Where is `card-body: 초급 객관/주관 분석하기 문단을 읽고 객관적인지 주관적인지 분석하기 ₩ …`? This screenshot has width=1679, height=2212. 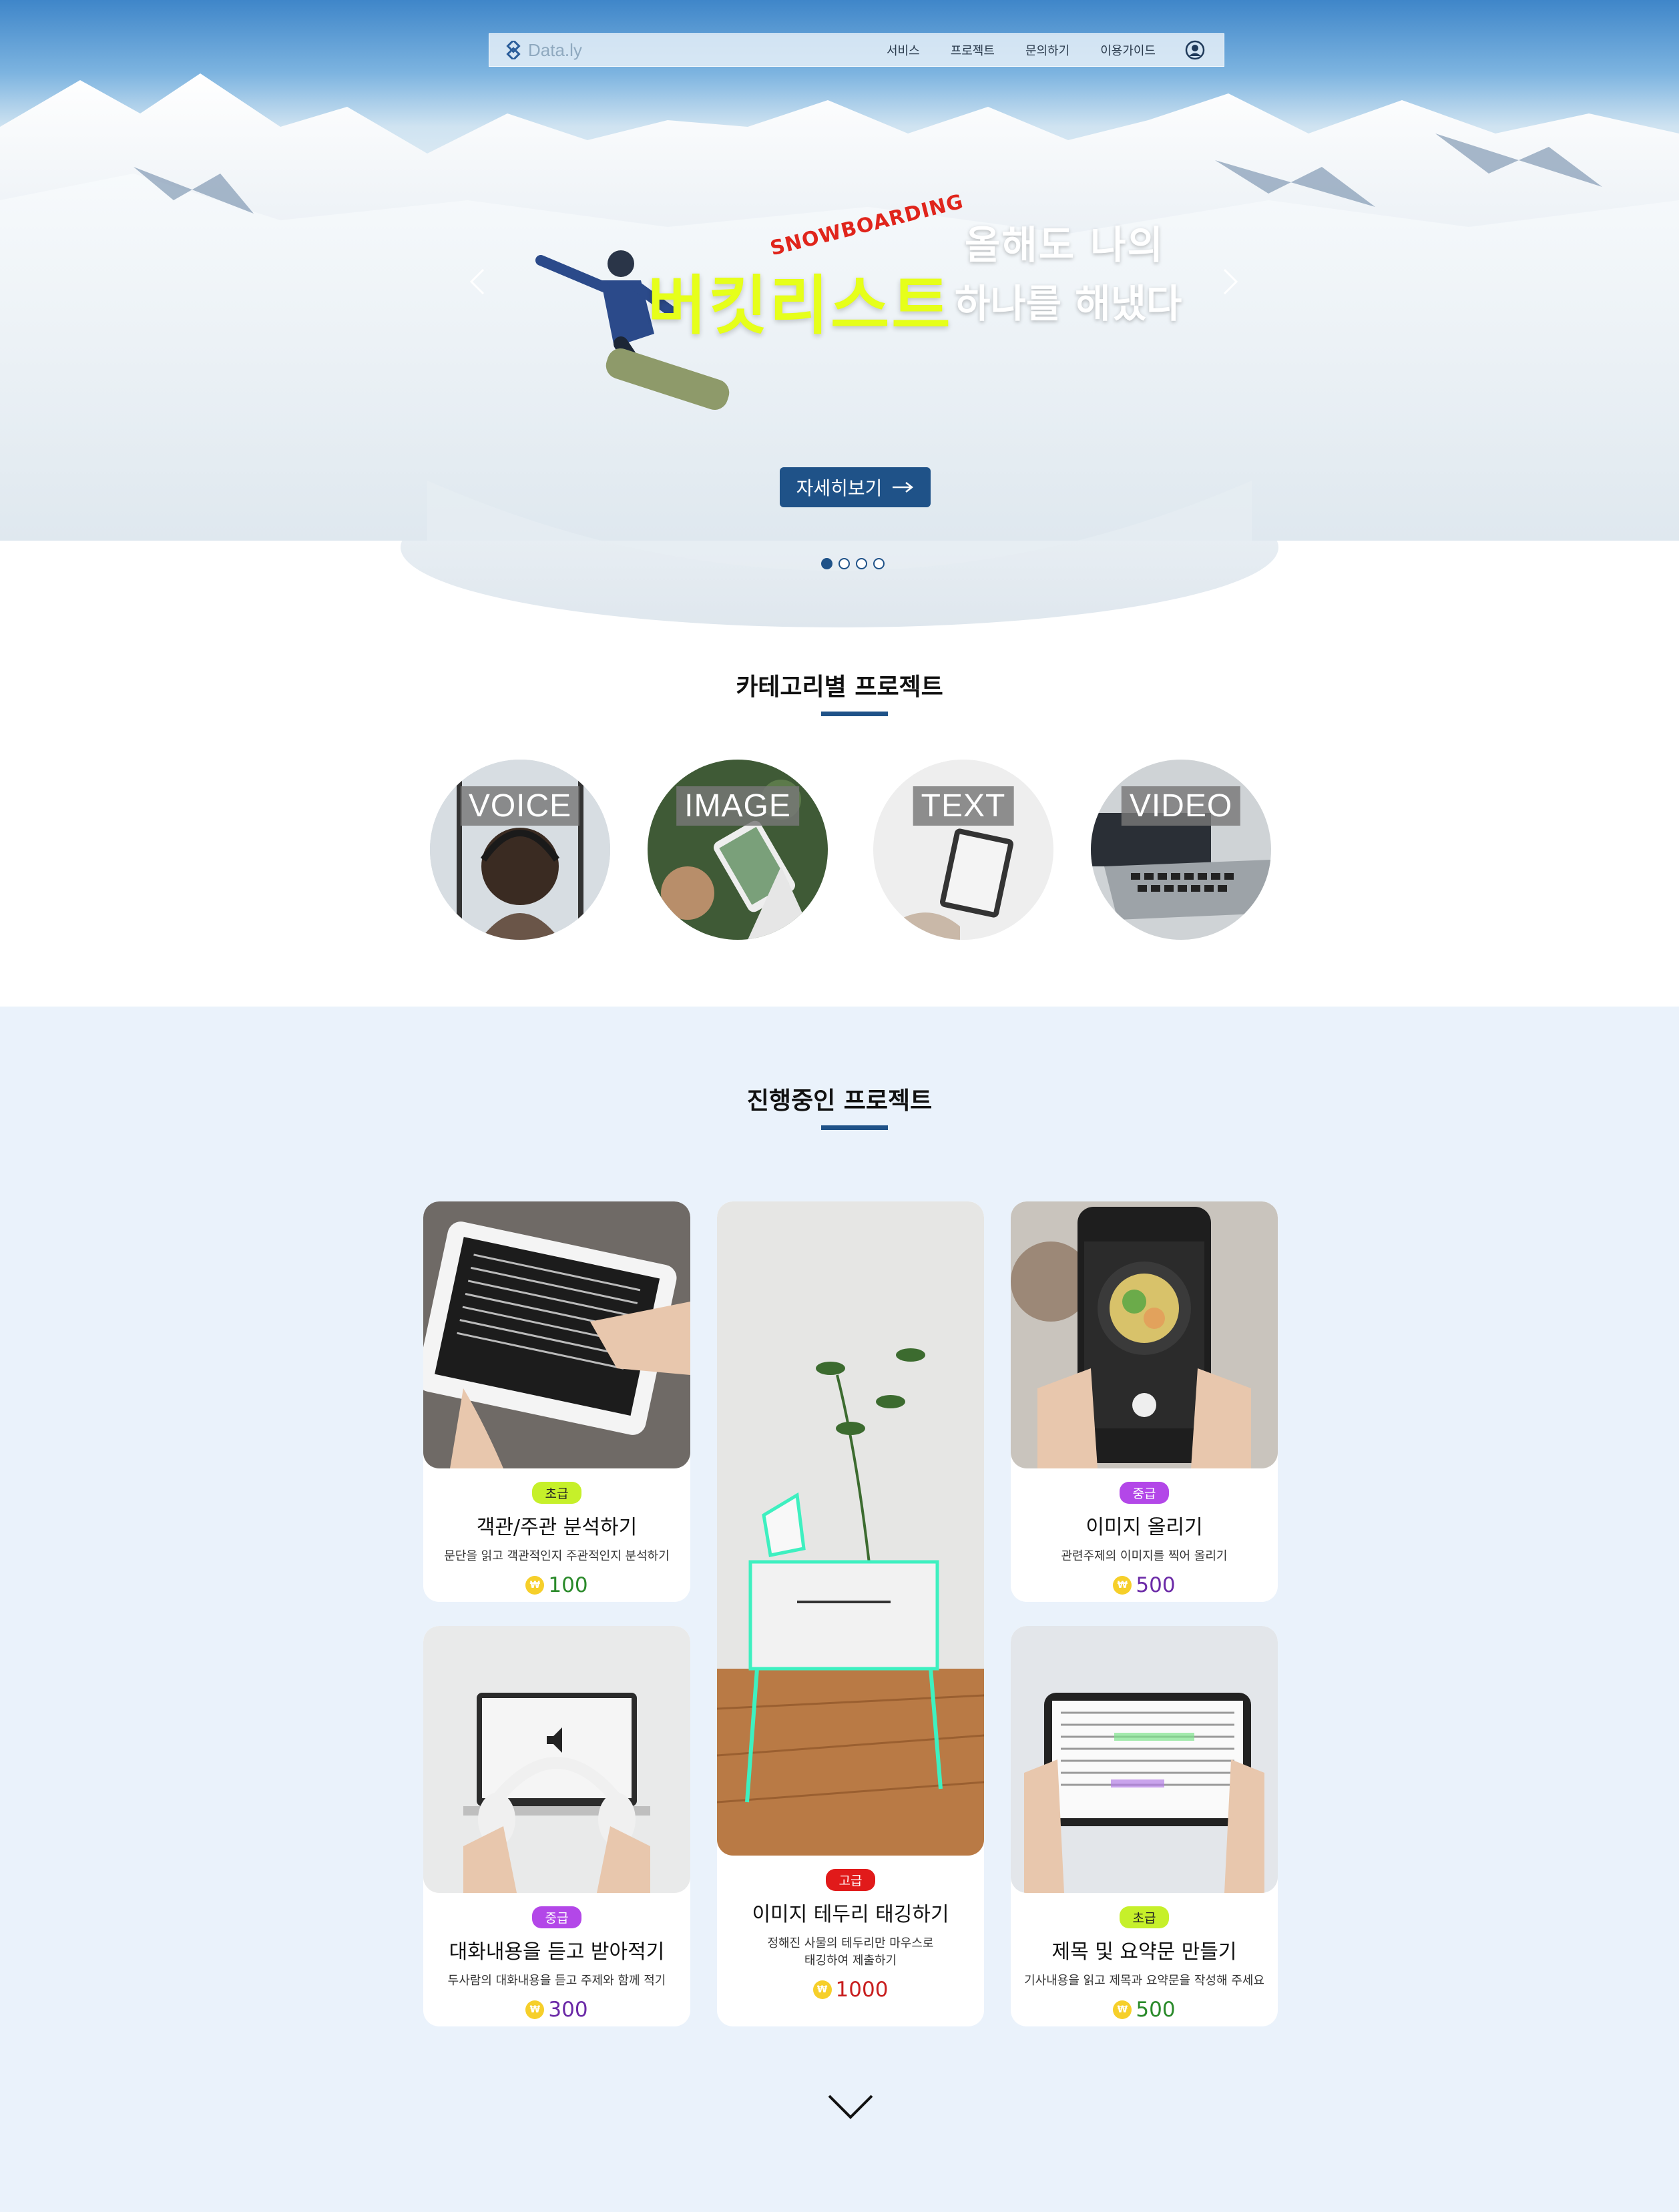 card-body: 초급 객관/주관 분석하기 문단을 읽고 객관적인지 주관적인지 분석하기 ₩ … is located at coordinates (556, 1540).